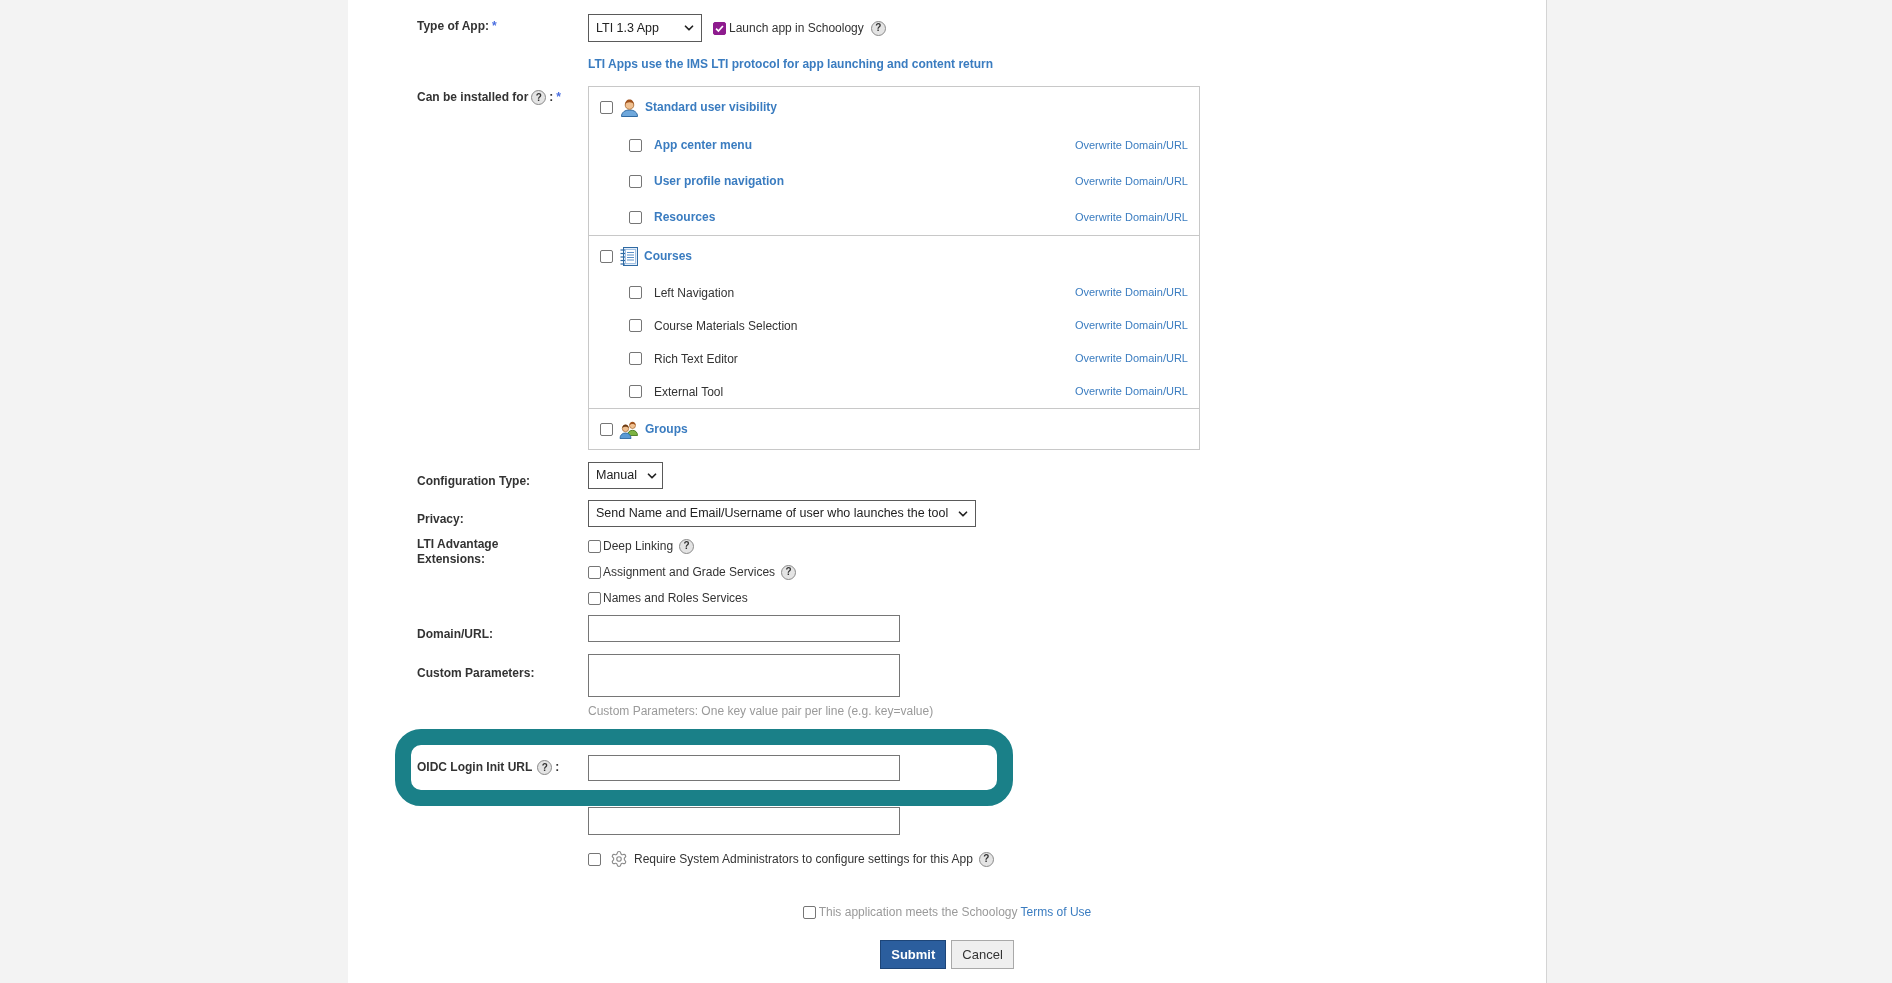  Describe the element at coordinates (638, 546) in the screenshot. I see `checkbox-label: Deep Linking` at that location.